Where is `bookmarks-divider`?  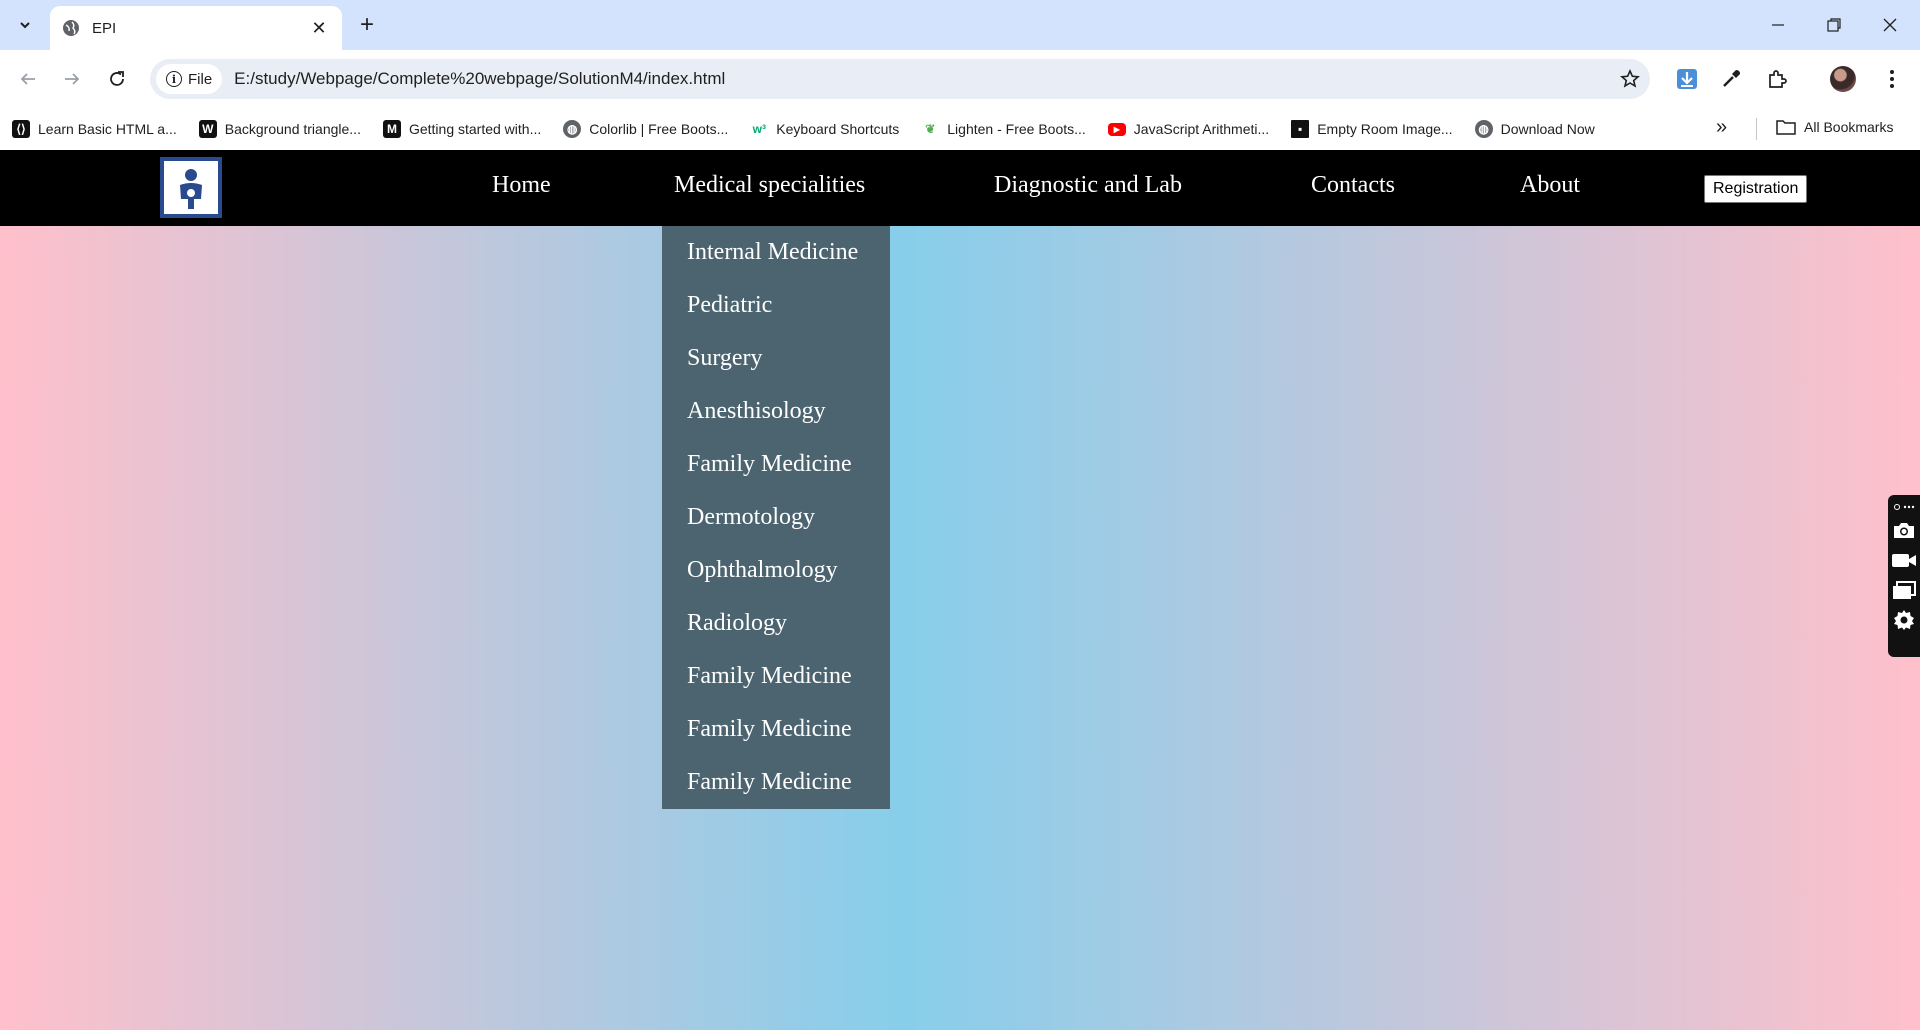
bookmarks-divider is located at coordinates (1756, 129).